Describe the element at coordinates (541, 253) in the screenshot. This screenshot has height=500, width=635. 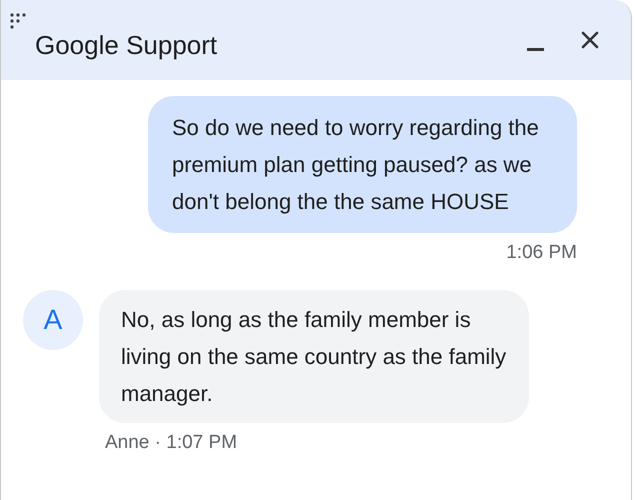
I see `message-time: 1:06 PM` at that location.